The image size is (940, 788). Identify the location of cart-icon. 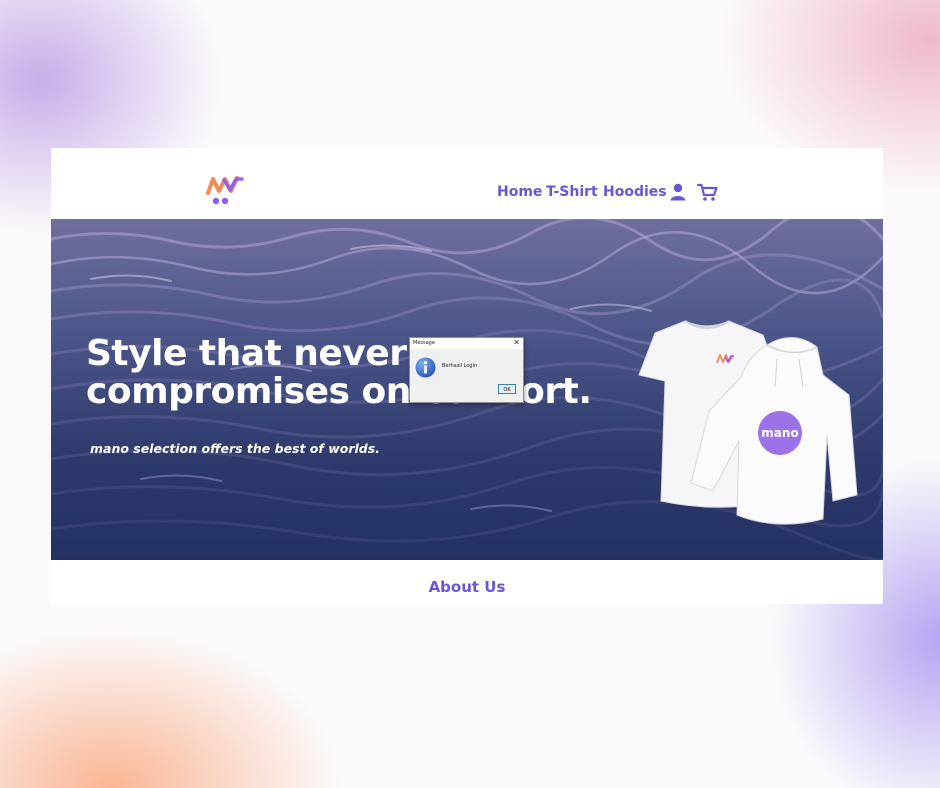
(707, 192).